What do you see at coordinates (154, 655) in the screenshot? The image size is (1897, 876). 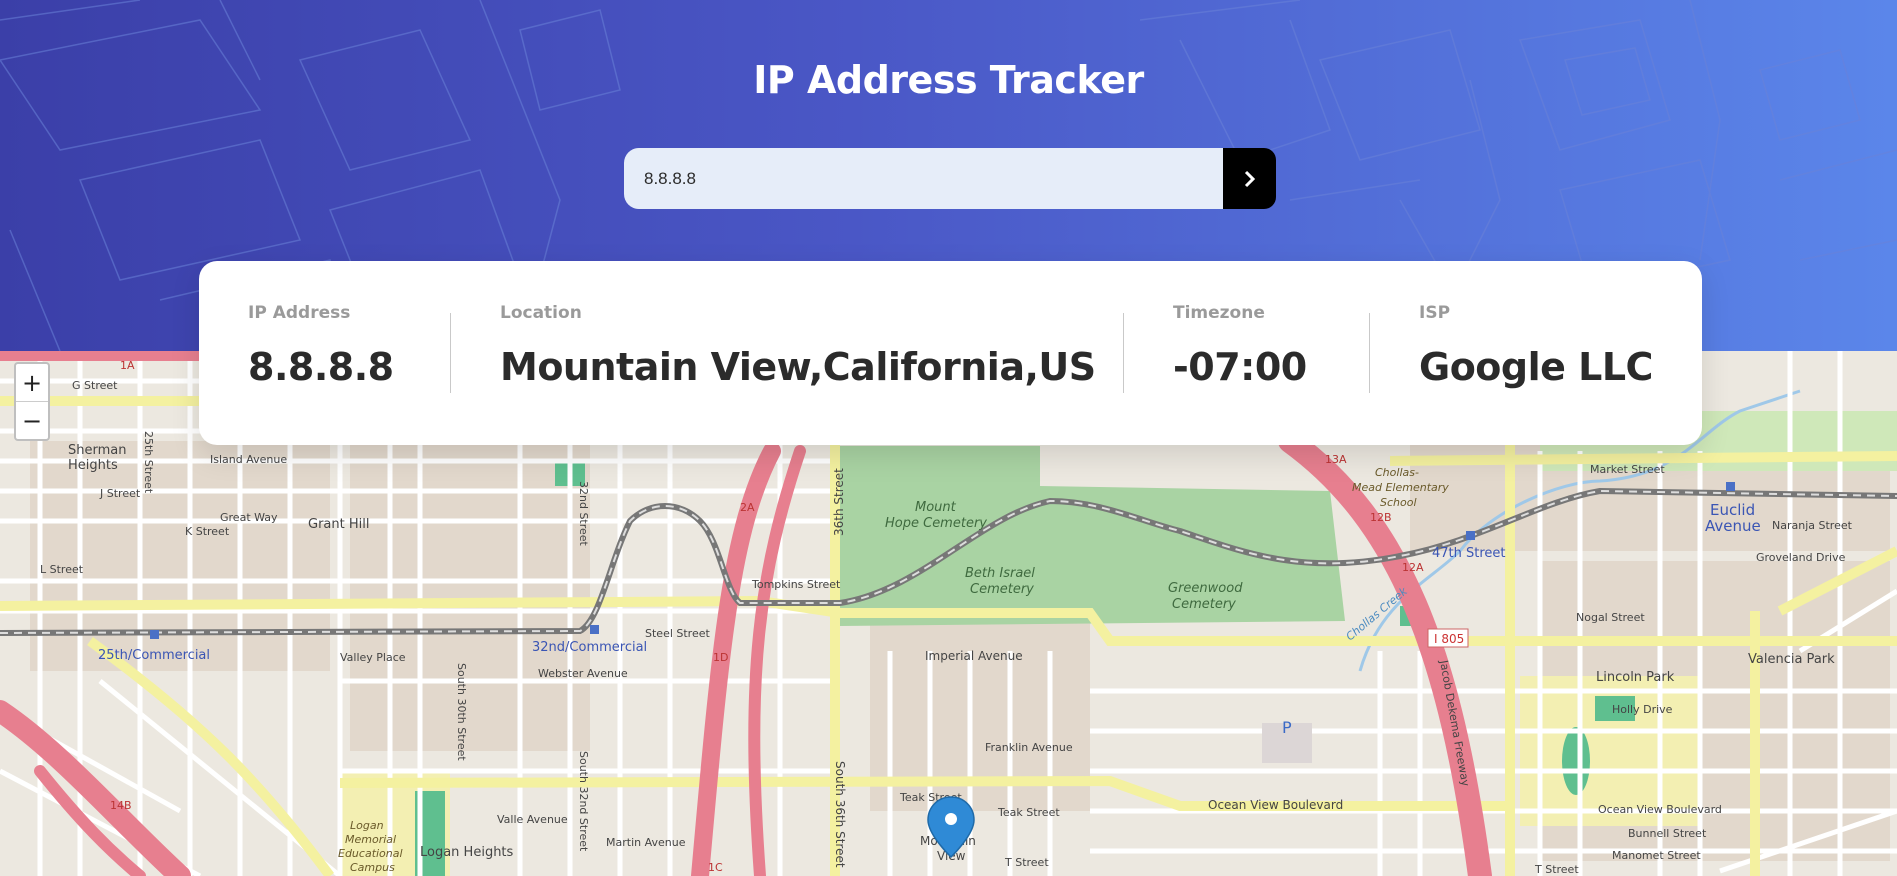 I see `label-25th-commercial: 25th/Commercial` at bounding box center [154, 655].